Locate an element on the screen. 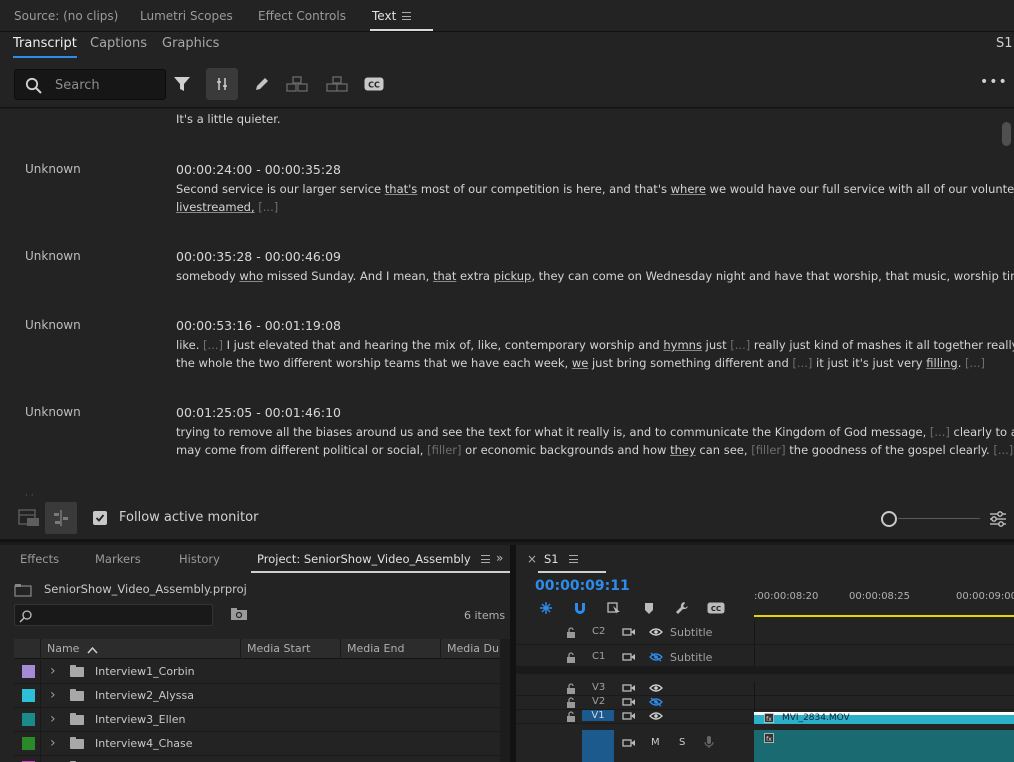 The width and height of the screenshot is (1014, 762). track-id: V2 is located at coordinates (598, 701).